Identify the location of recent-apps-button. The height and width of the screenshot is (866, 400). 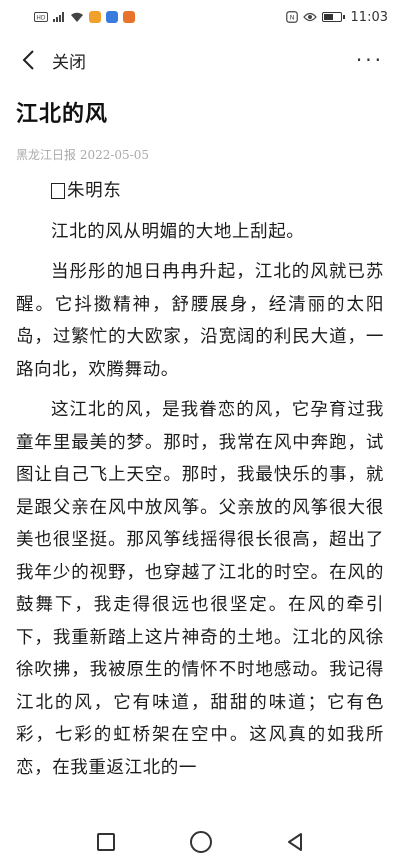
(106, 842).